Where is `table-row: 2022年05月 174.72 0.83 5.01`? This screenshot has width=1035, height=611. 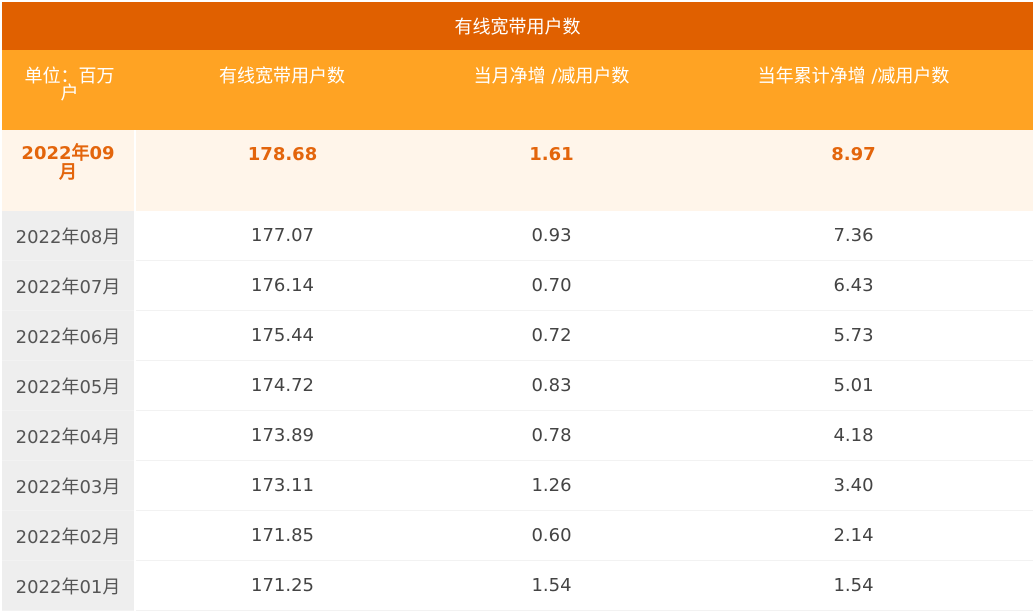
table-row: 2022年05月 174.72 0.83 5.01 is located at coordinates (517, 385).